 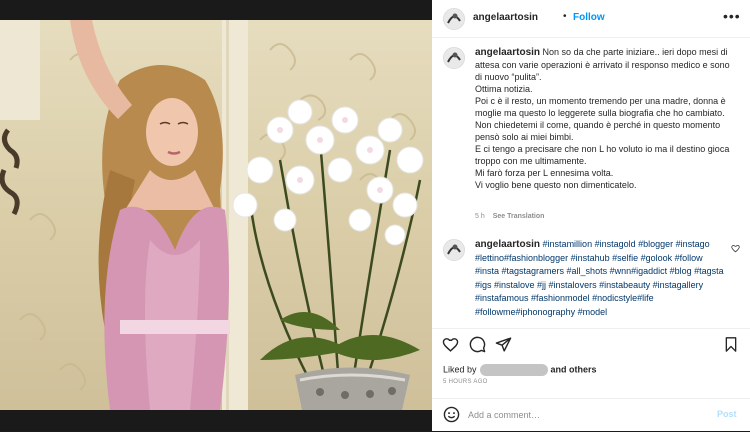 I want to click on comment-input, so click(x=583, y=415).